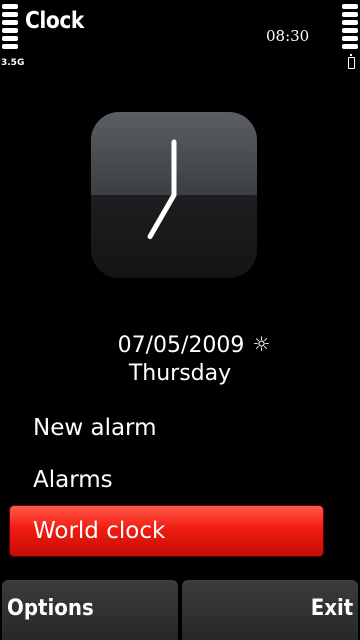 This screenshot has height=640, width=360. What do you see at coordinates (350, 26) in the screenshot?
I see `battery-level-icon` at bounding box center [350, 26].